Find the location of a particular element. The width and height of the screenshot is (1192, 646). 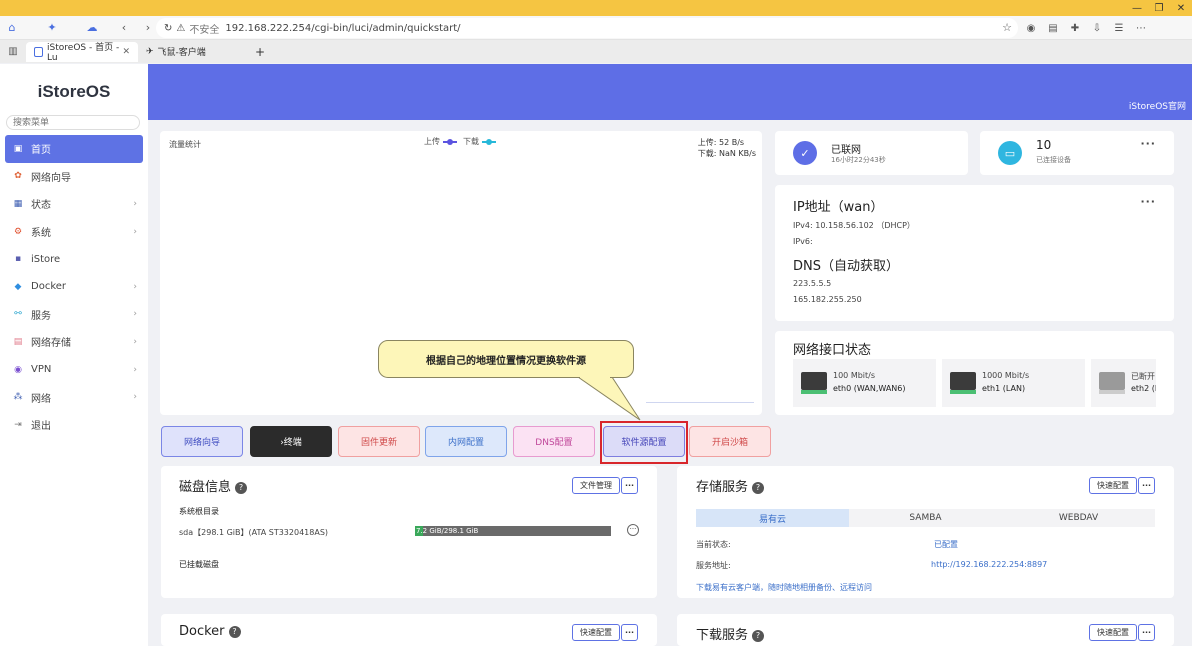

quick-dns-button: DNS配置 is located at coordinates (554, 441).